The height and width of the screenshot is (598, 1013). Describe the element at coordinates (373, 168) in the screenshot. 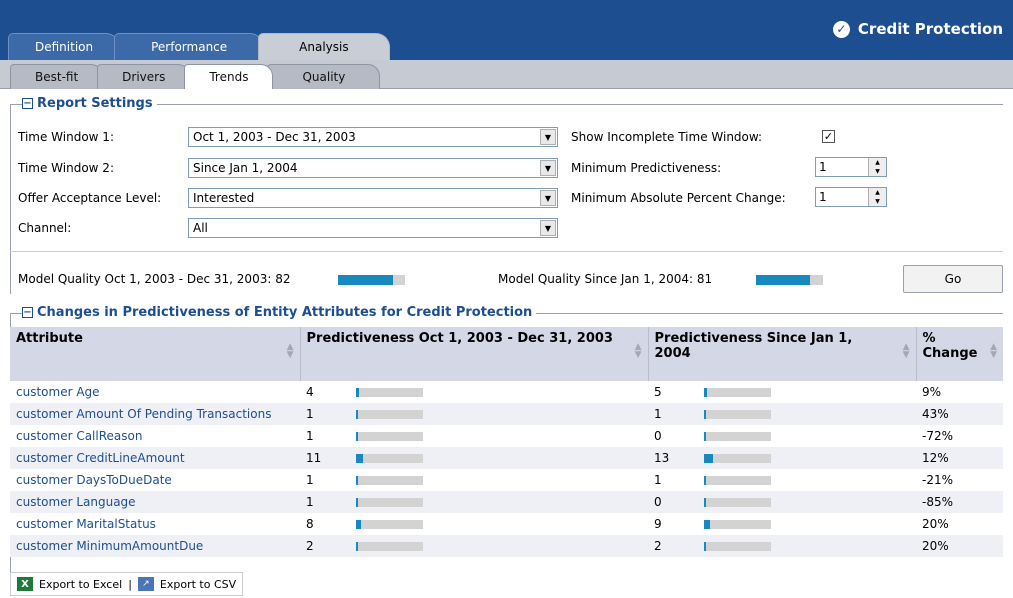

I see `time-window-2-select: Since Jan 1, 2004 ▼` at that location.